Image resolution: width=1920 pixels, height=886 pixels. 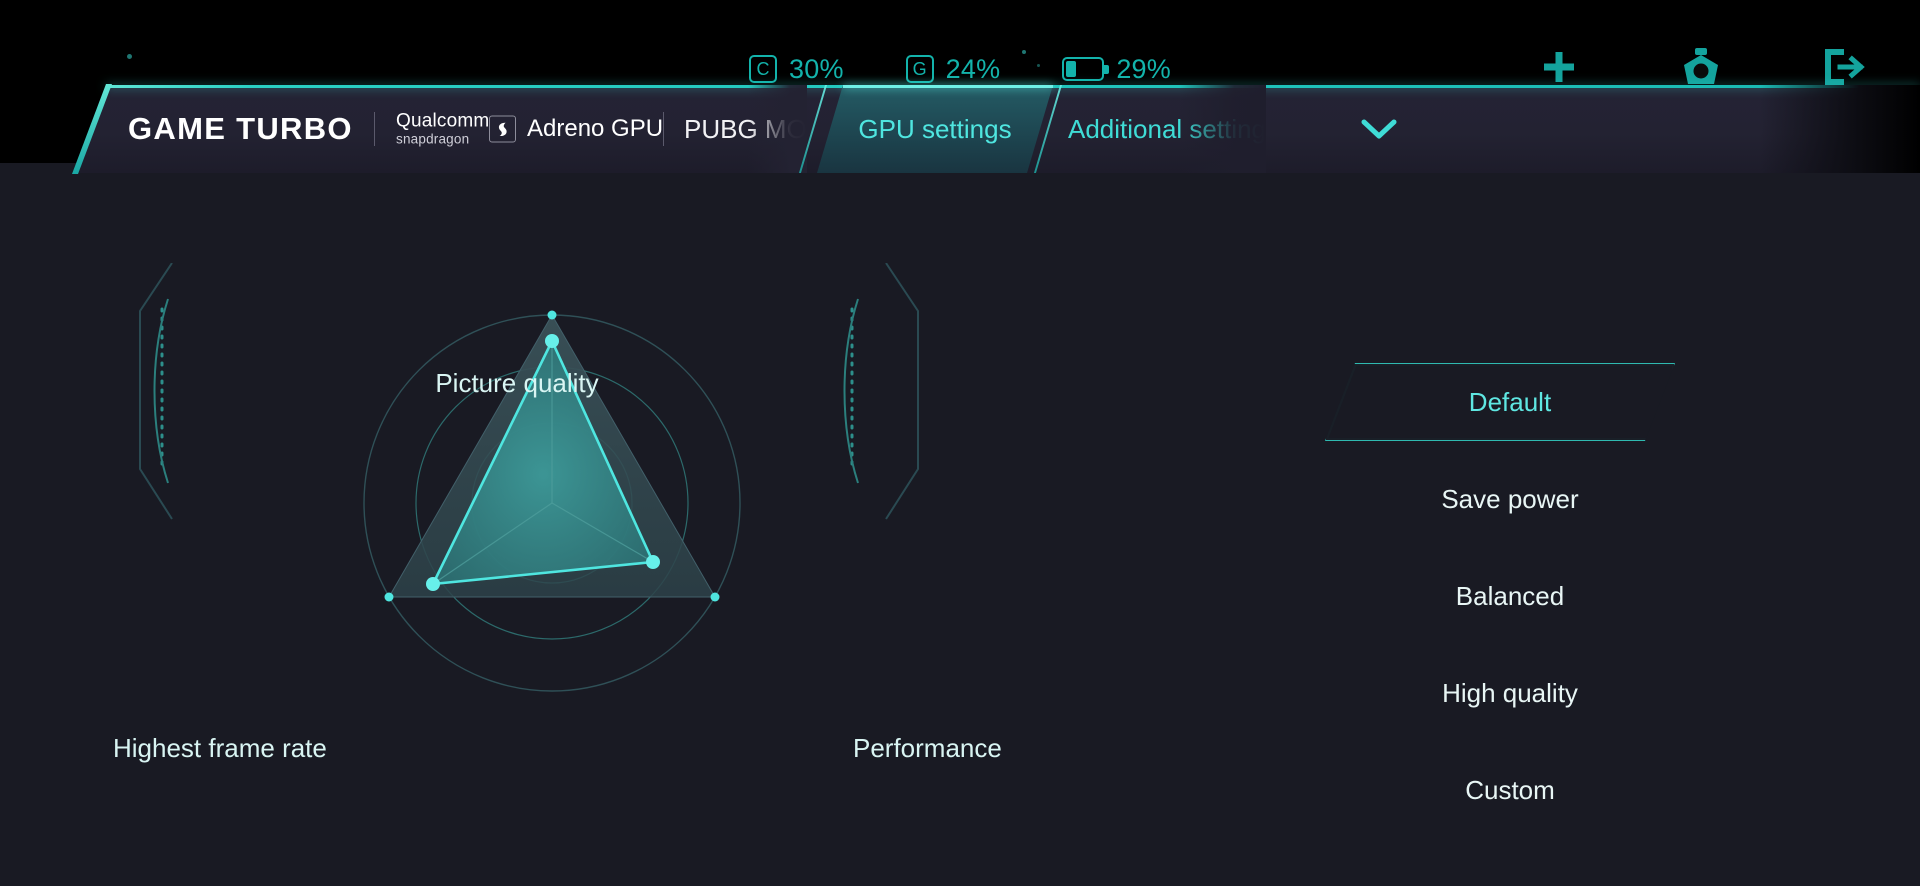 What do you see at coordinates (156, 391) in the screenshot?
I see `left-decoration-bracket` at bounding box center [156, 391].